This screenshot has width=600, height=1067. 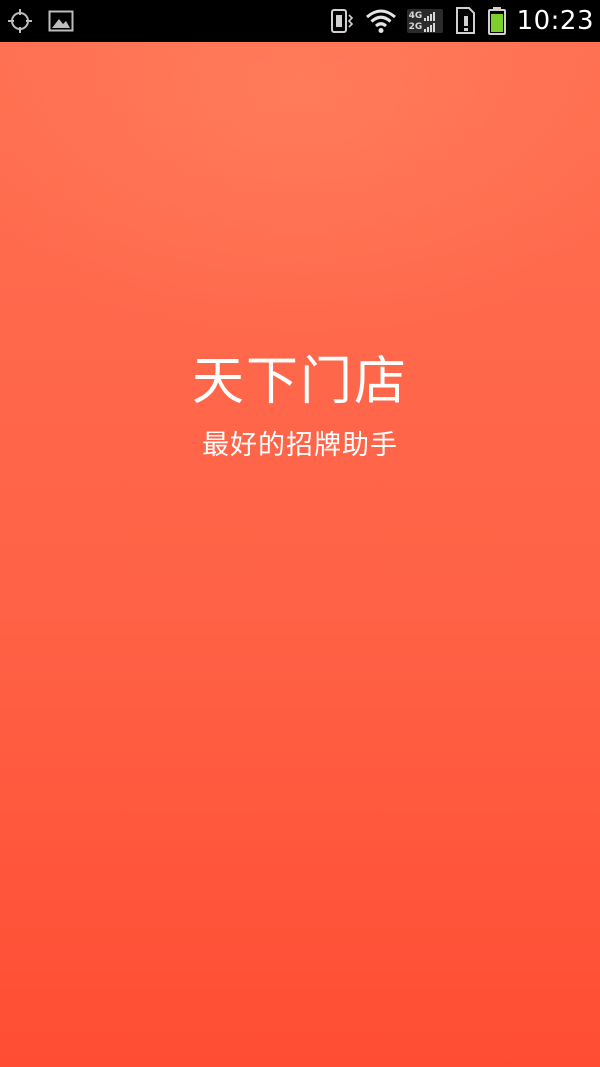 I want to click on vibrate-icon, so click(x=342, y=21).